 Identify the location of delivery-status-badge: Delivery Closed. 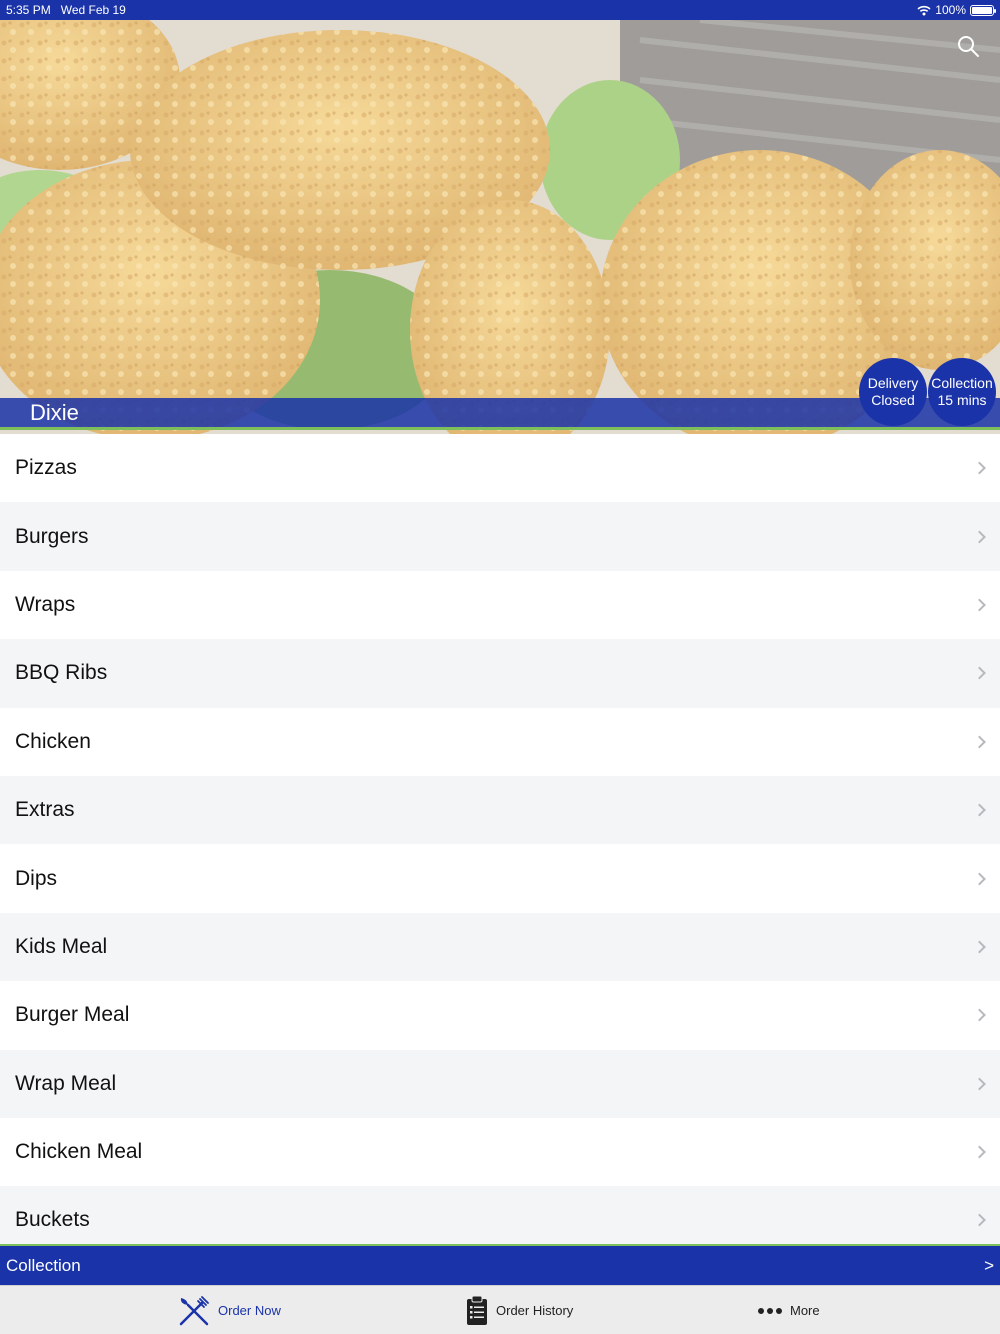
(893, 392).